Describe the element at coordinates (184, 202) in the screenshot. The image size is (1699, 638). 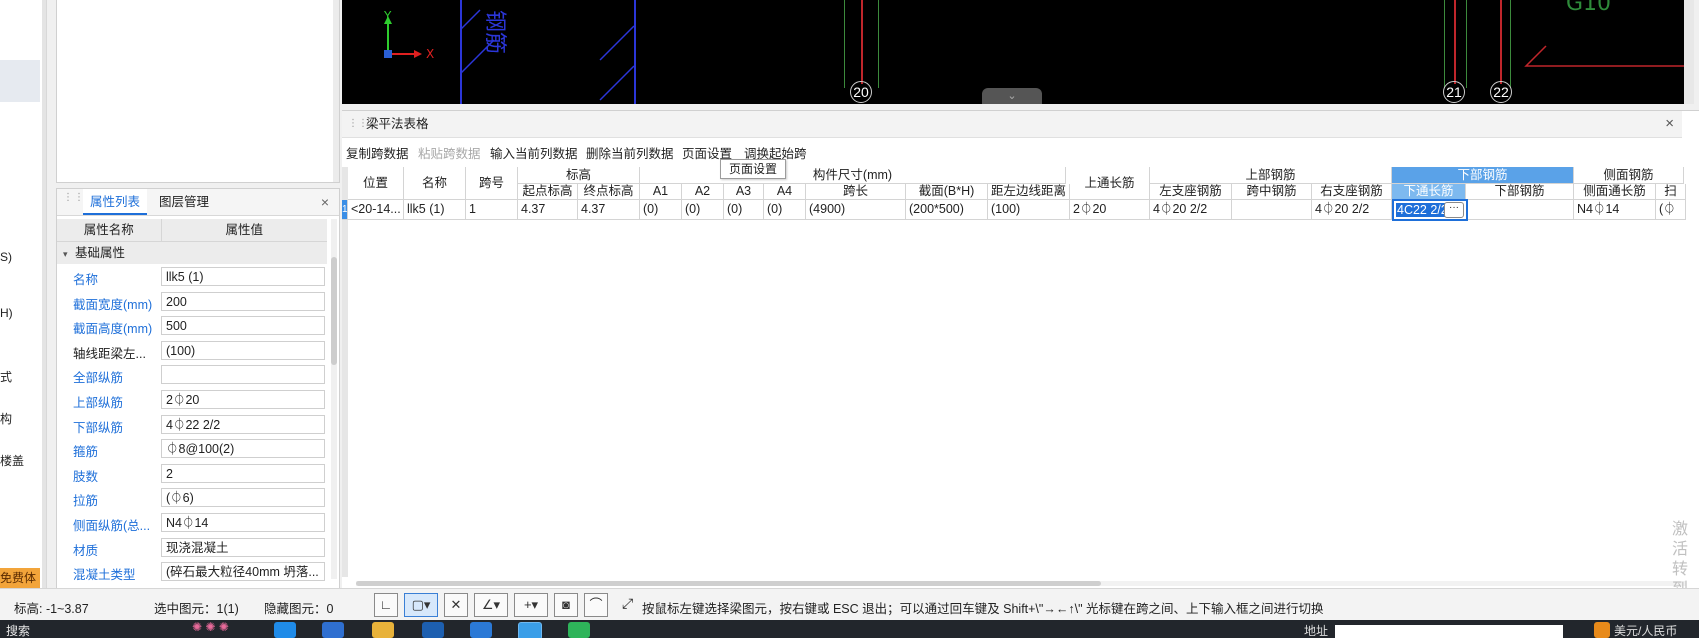
I see `tab-layer-management: 图层管理` at that location.